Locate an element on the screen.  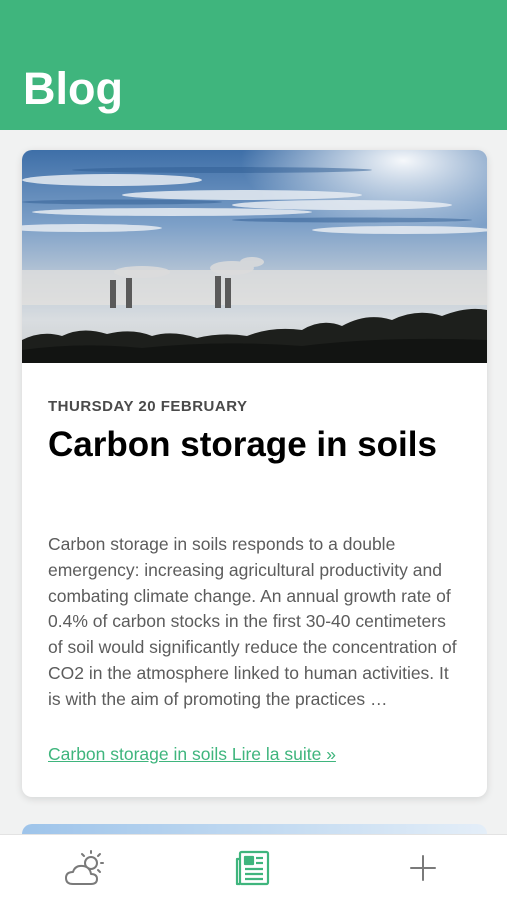
post-date: THURSDAY 20 FEBRUARY is located at coordinates (148, 406).